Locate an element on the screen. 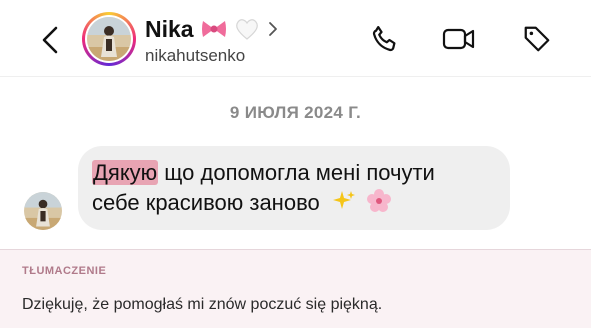 This screenshot has height=328, width=591. sparkles-icon is located at coordinates (344, 205).